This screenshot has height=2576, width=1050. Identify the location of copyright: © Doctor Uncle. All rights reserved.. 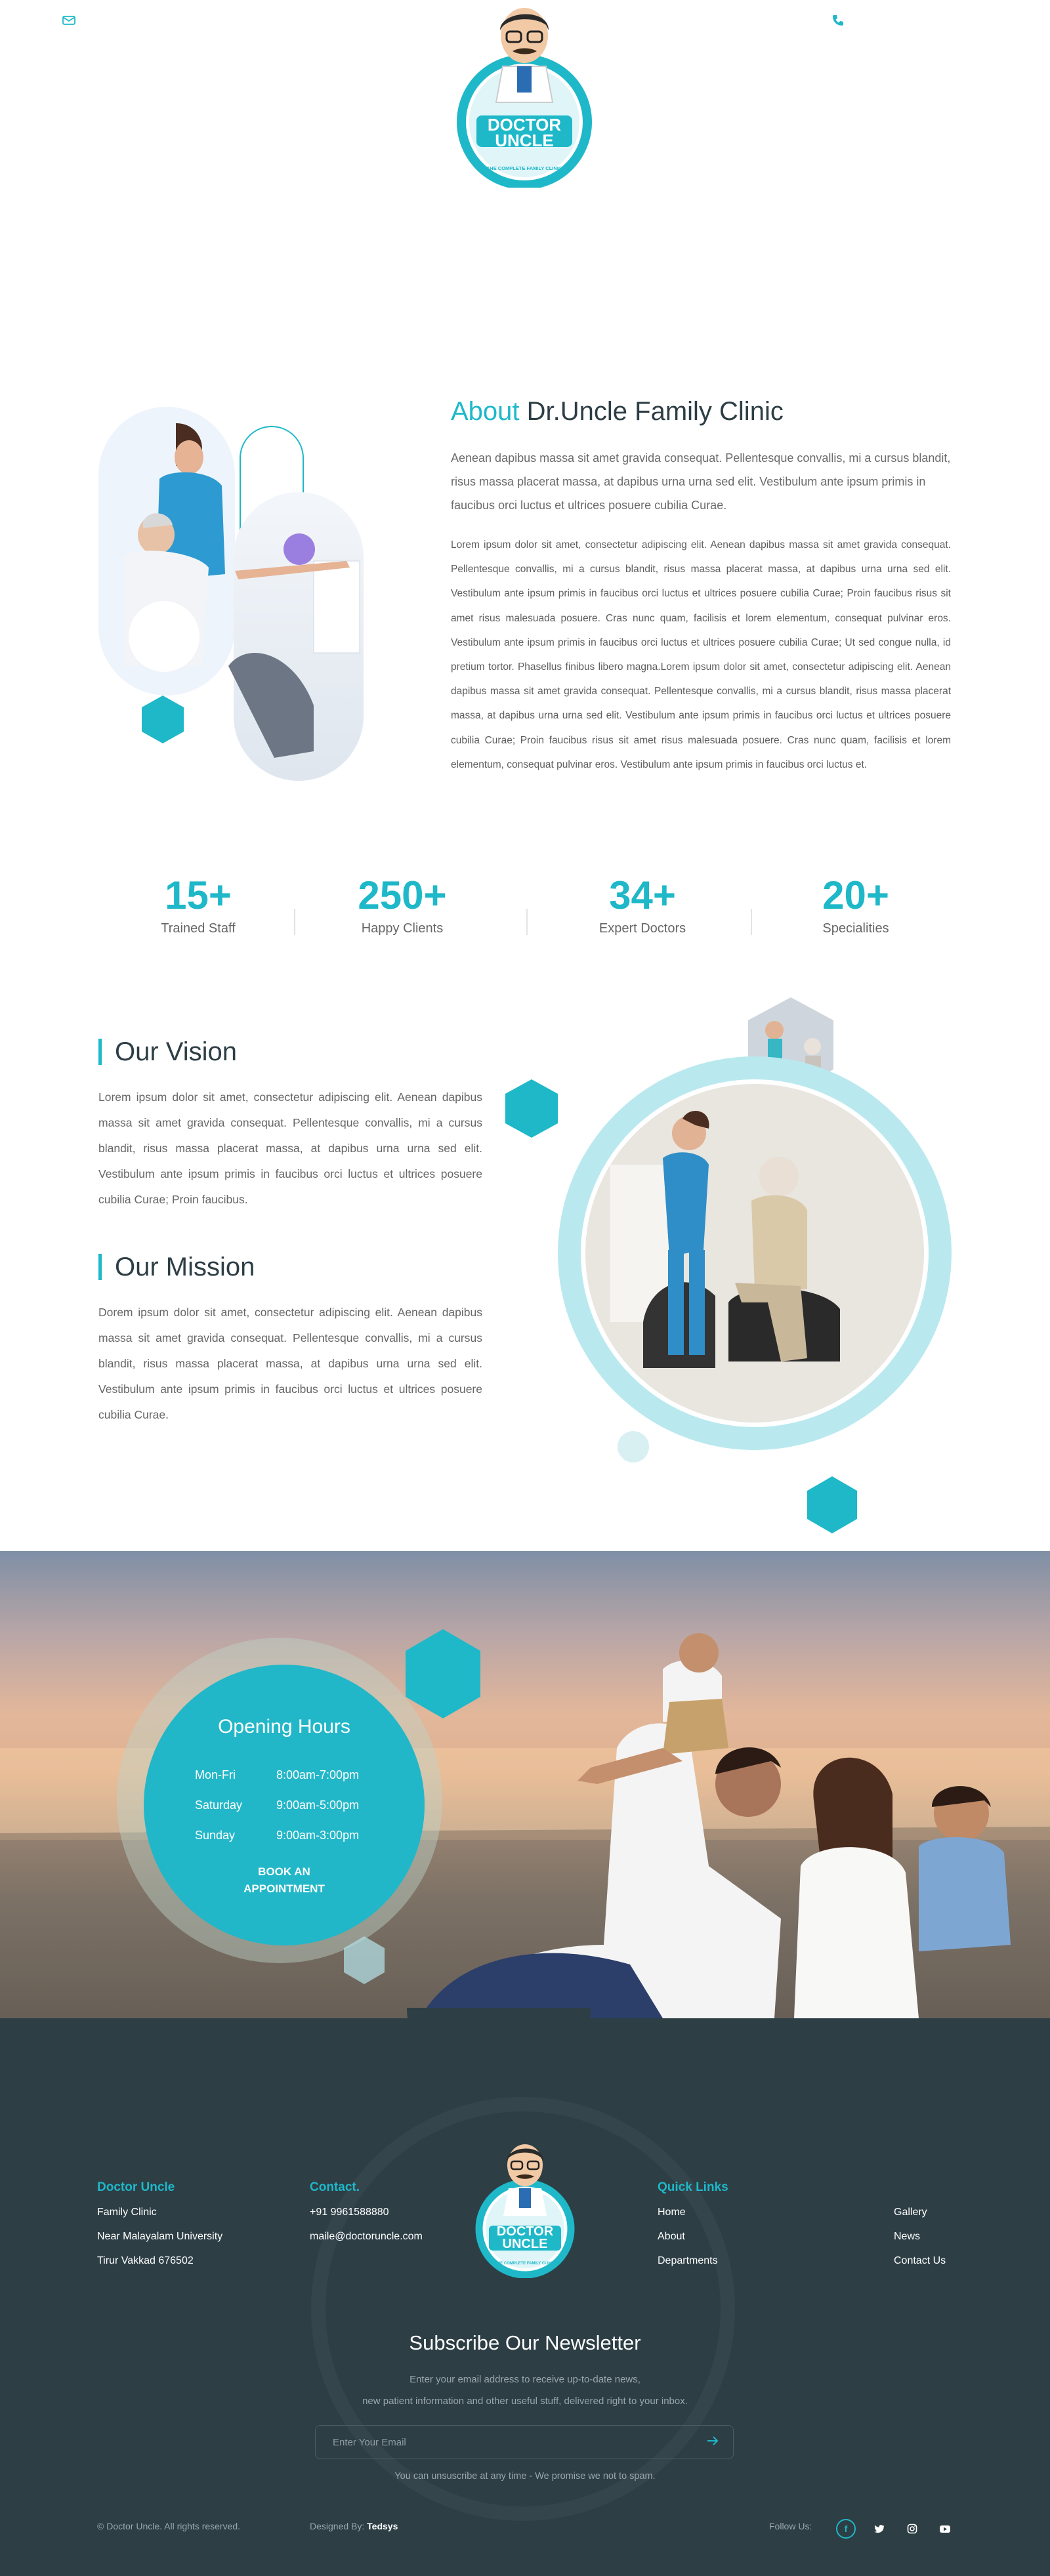
(169, 2526).